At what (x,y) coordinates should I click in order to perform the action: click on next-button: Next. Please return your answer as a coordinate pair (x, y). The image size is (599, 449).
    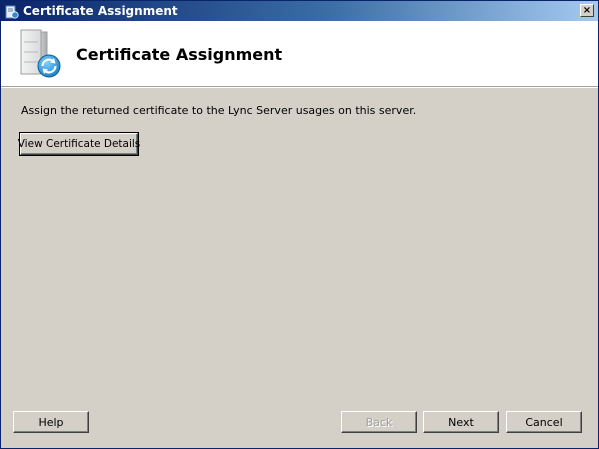
    Looking at the image, I should click on (461, 422).